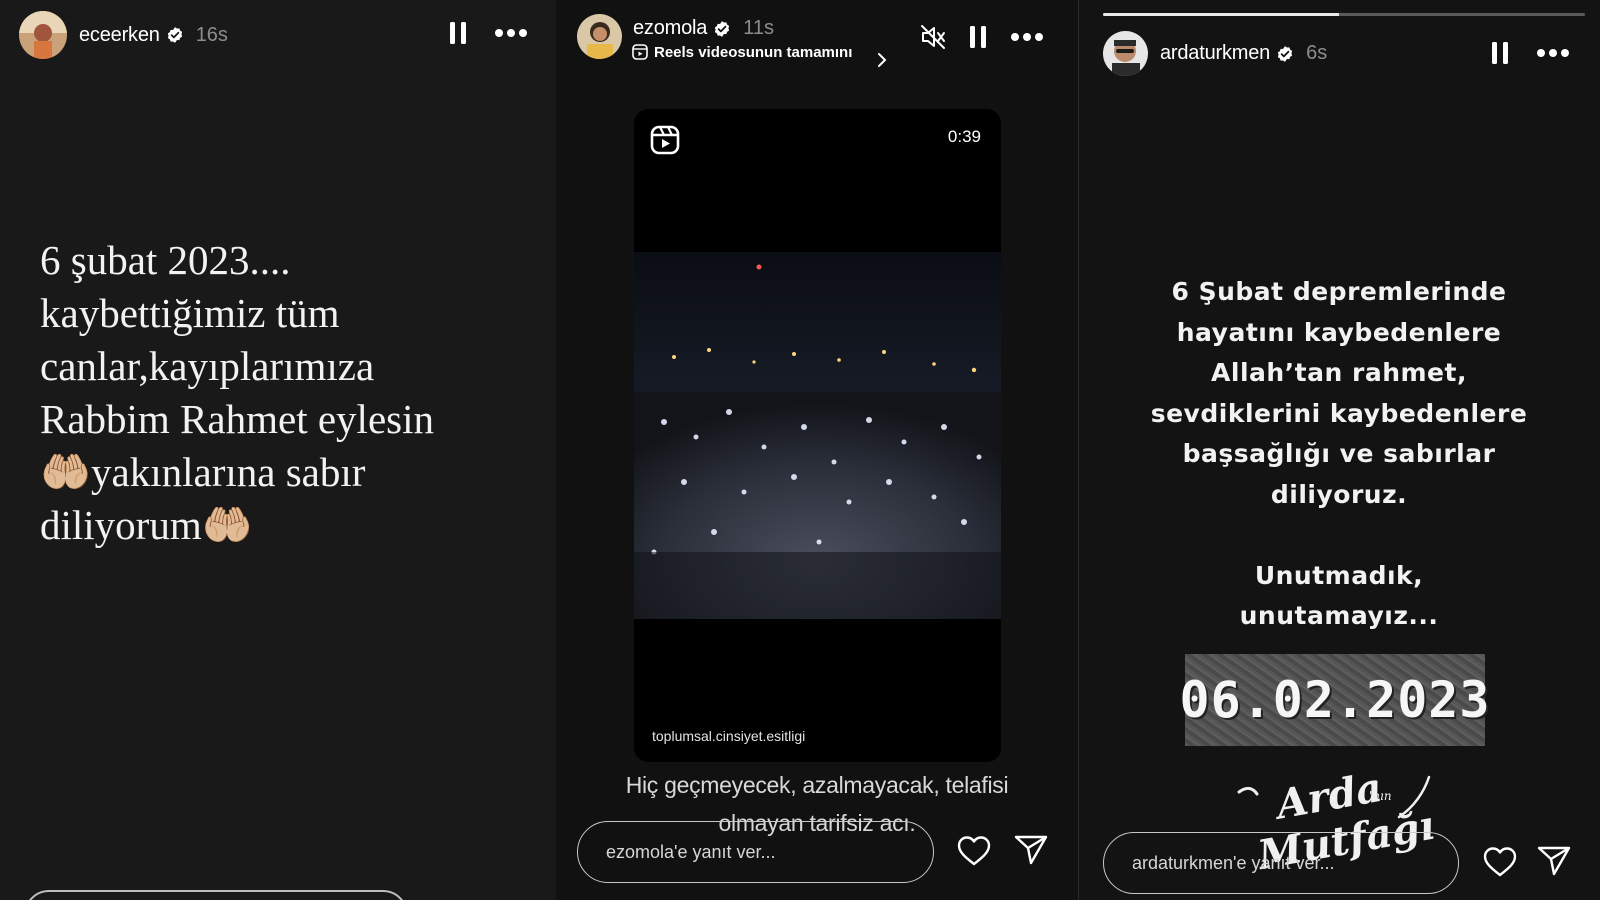 This screenshot has width=1600, height=900. Describe the element at coordinates (146, 525) in the screenshot. I see `story-line: diliyorum🤲🏼` at that location.